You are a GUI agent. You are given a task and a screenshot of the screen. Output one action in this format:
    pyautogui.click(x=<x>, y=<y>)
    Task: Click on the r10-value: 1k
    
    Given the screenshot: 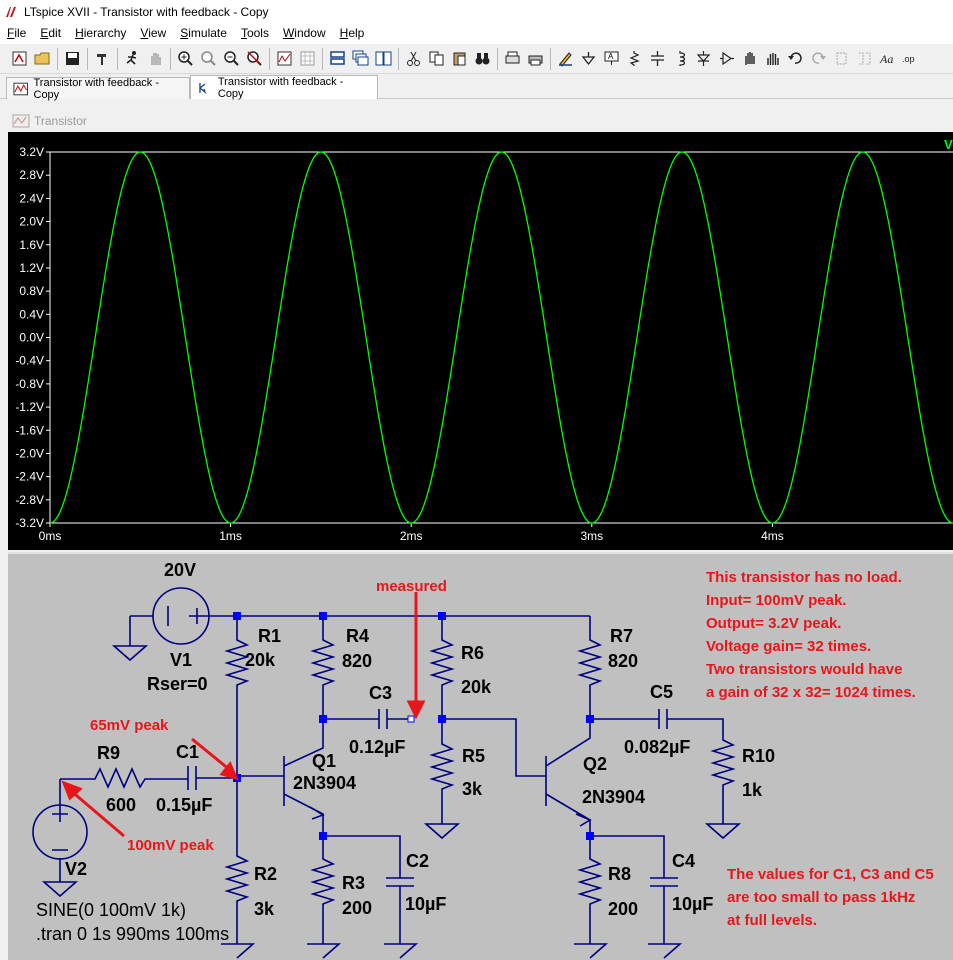 What is the action you would take?
    pyautogui.click(x=752, y=790)
    